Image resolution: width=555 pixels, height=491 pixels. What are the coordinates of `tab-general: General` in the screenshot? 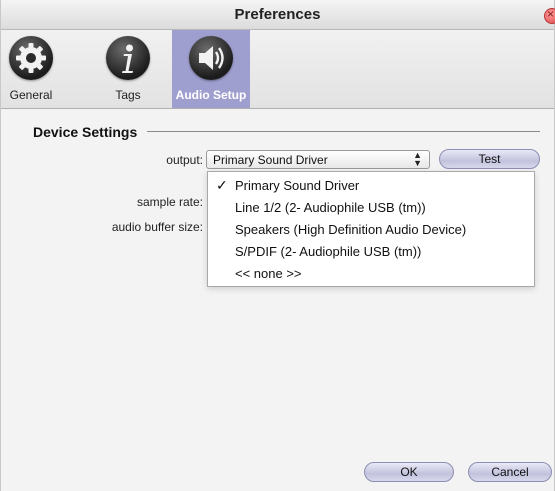 It's located at (31, 69).